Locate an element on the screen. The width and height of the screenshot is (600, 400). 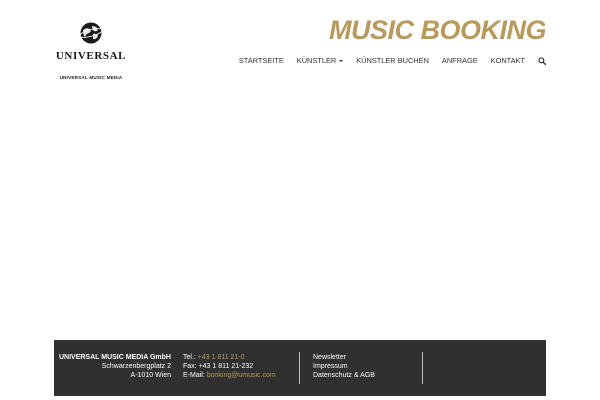
footer-link-datenschutz: Datenschutz & AGB is located at coordinates (344, 375).